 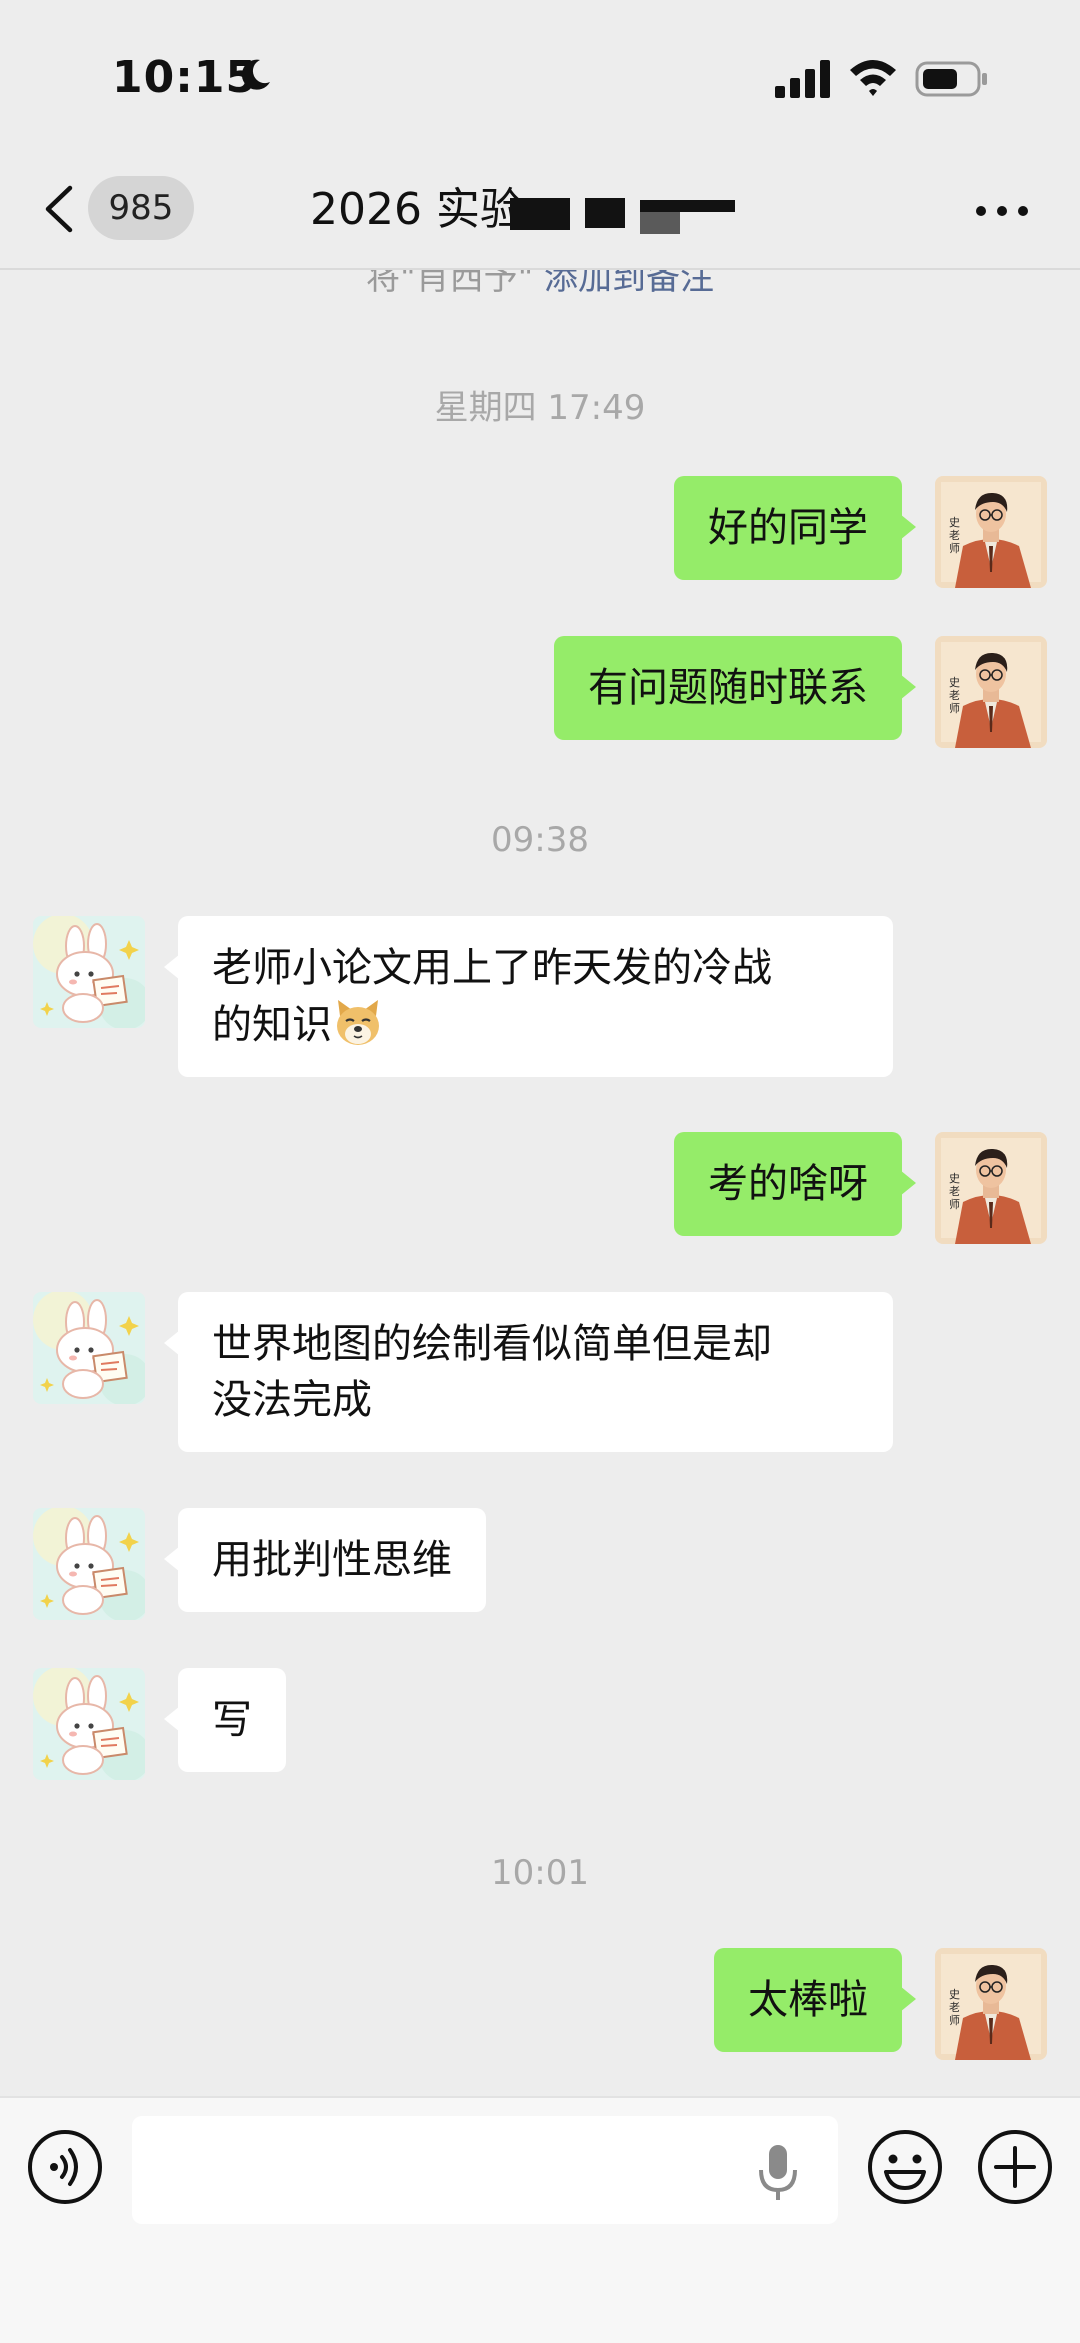 I want to click on message-bubble-sent: 太棒啦, so click(x=815, y=2000).